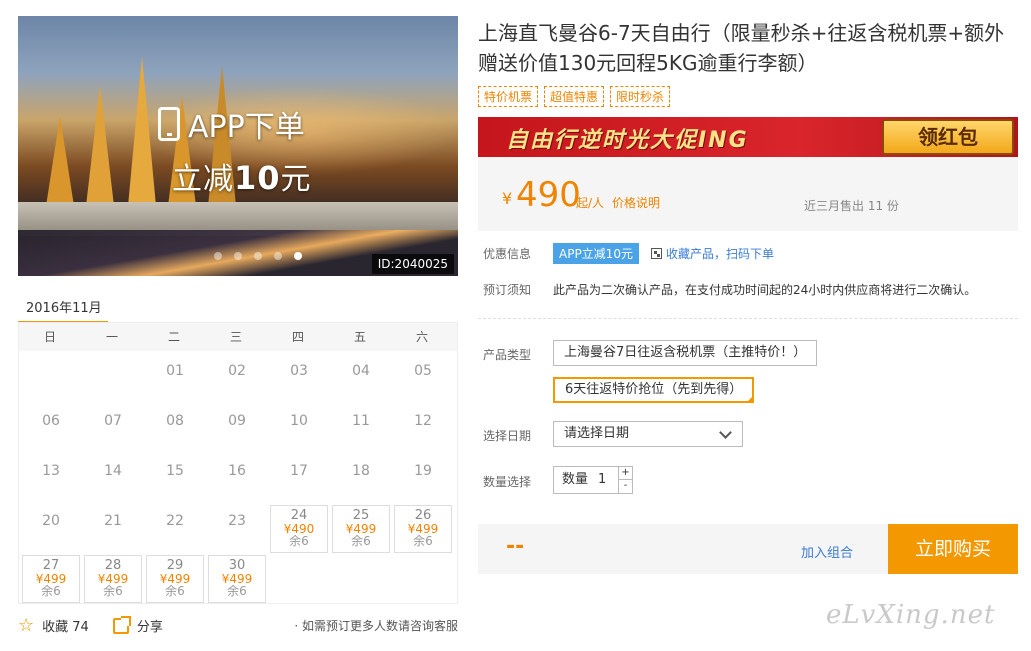 Image resolution: width=1031 pixels, height=651 pixels. I want to click on app-promo-overlay: APP下单 立减10元, so click(235, 150).